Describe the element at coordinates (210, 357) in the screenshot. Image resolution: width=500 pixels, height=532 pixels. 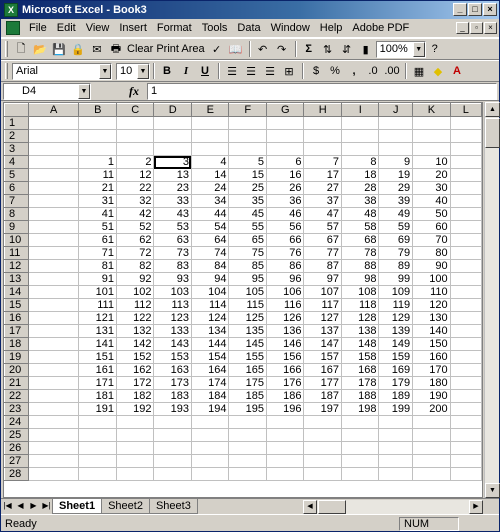
I see `cell-e19: 154` at that location.